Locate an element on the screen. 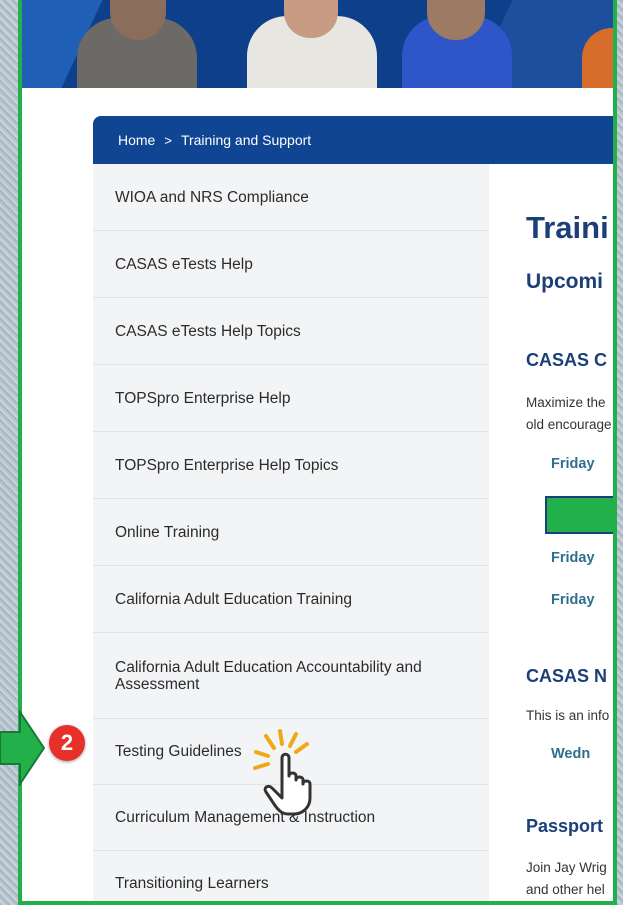 This screenshot has height=905, width=623. page-title: Traini is located at coordinates (567, 227).